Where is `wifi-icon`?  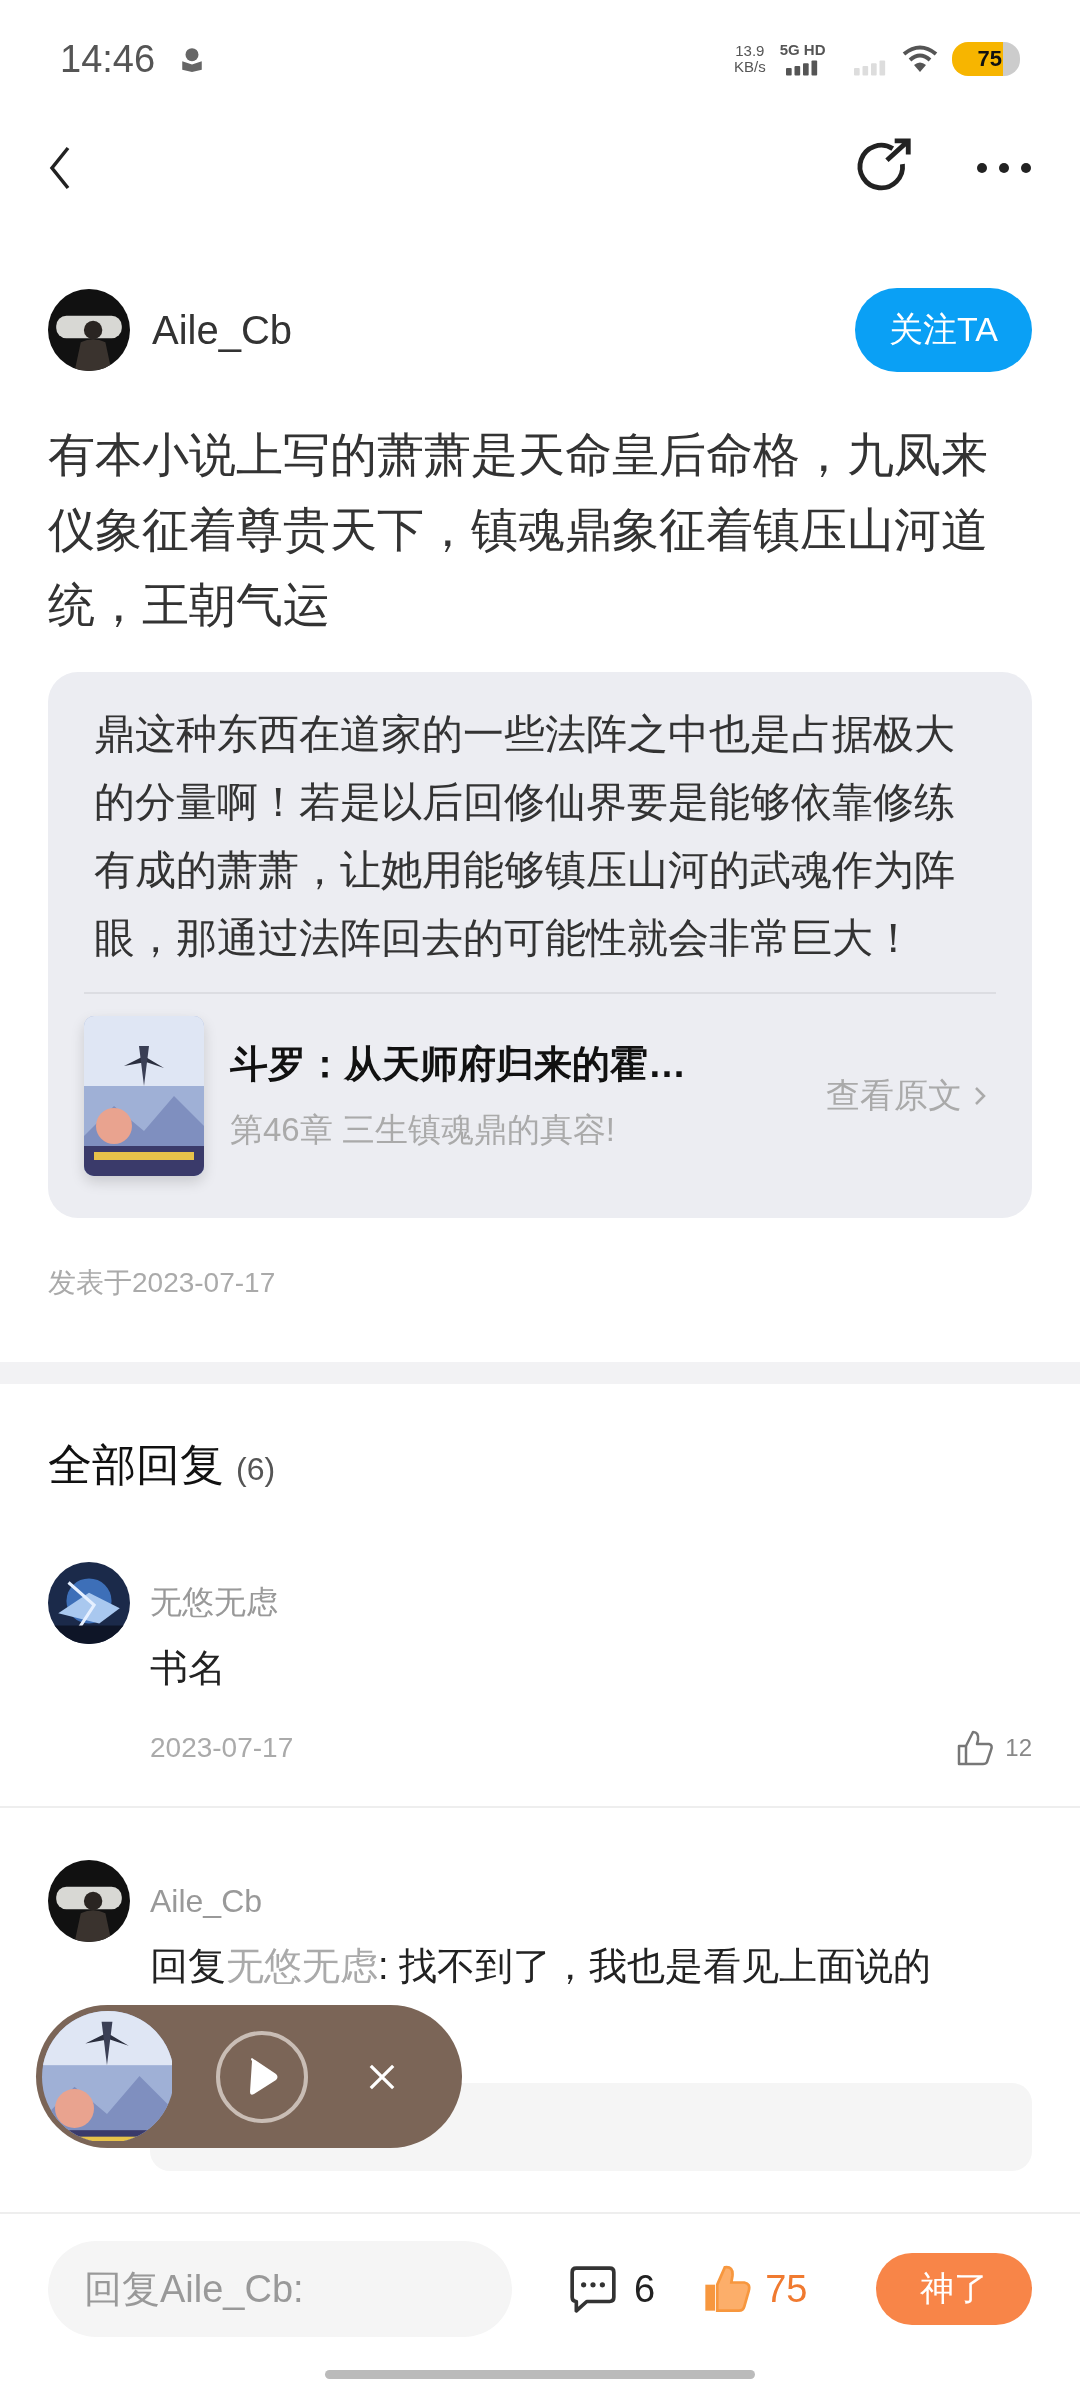 wifi-icon is located at coordinates (919, 59).